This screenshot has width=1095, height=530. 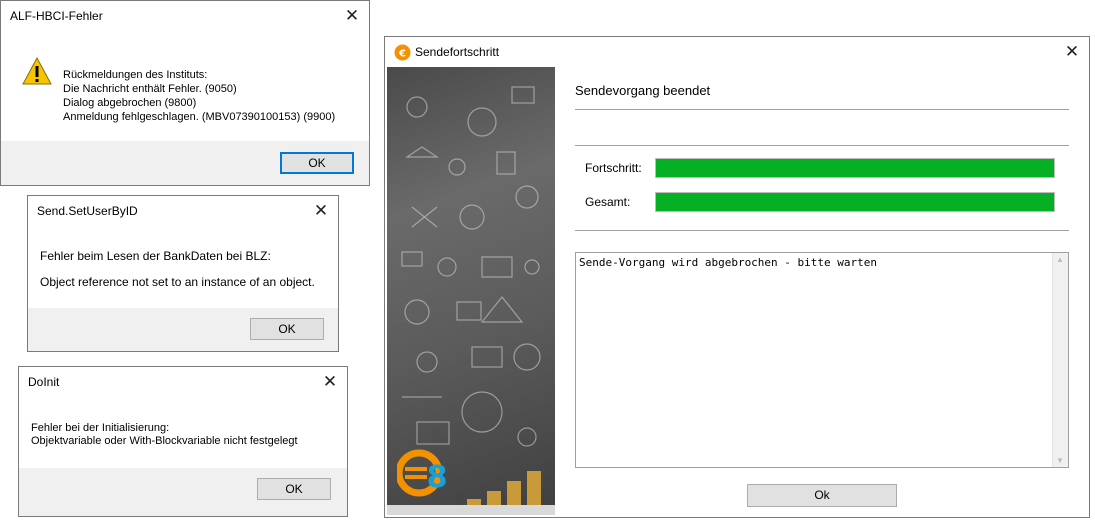 I want to click on app-logo-icon: €, so click(x=402, y=52).